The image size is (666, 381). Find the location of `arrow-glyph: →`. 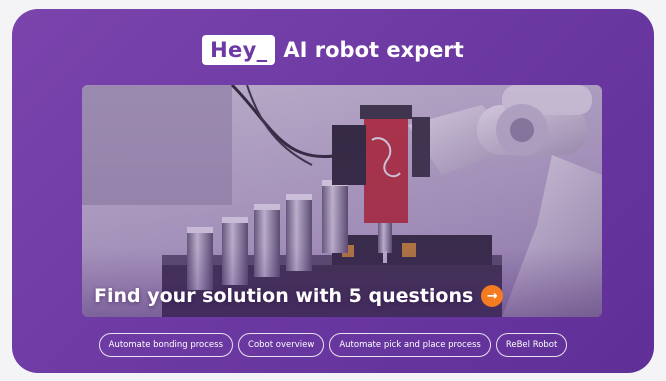

arrow-glyph: → is located at coordinates (492, 296).